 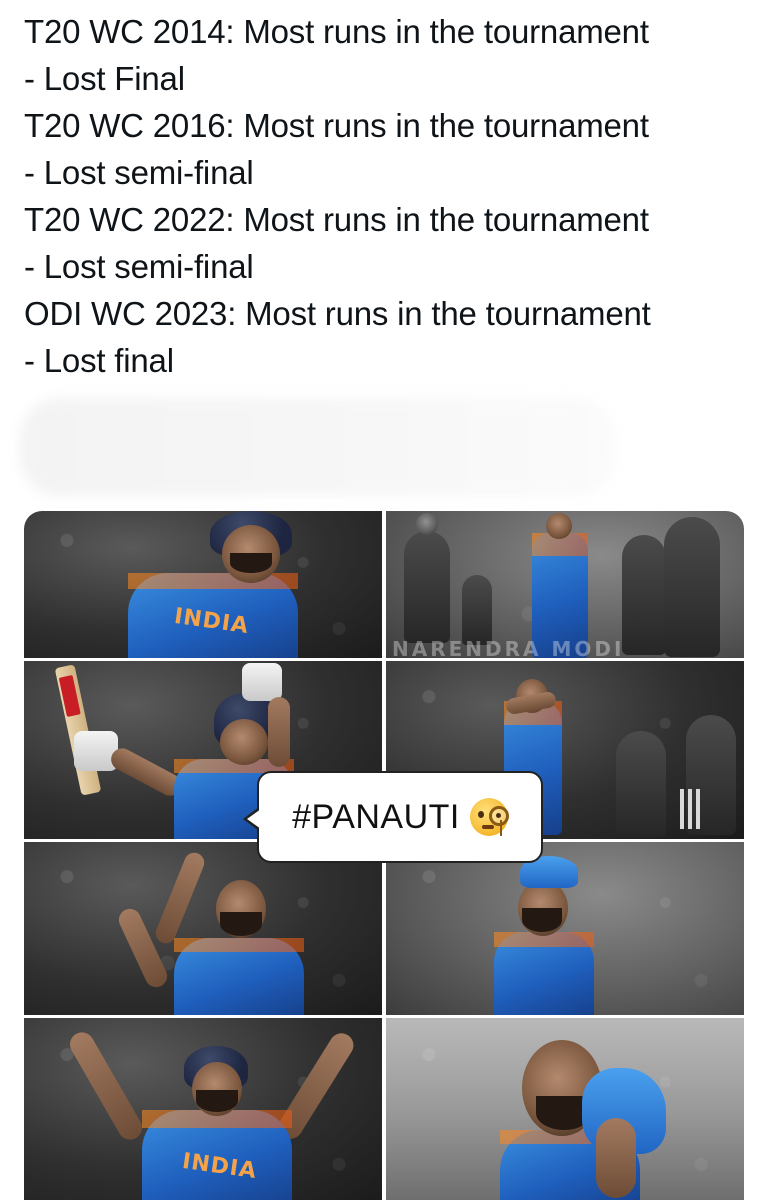 I want to click on tweet-line: ODI WC 2023: Most runs in the tournament, so click(x=337, y=313).